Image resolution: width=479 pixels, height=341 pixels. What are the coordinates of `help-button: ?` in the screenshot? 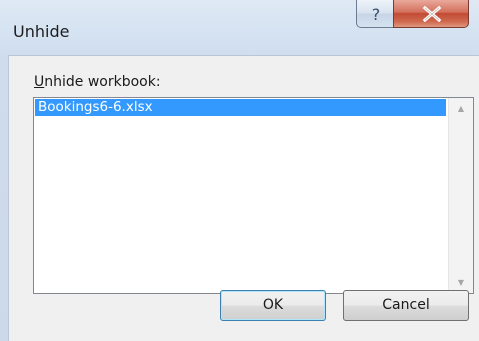 It's located at (375, 14).